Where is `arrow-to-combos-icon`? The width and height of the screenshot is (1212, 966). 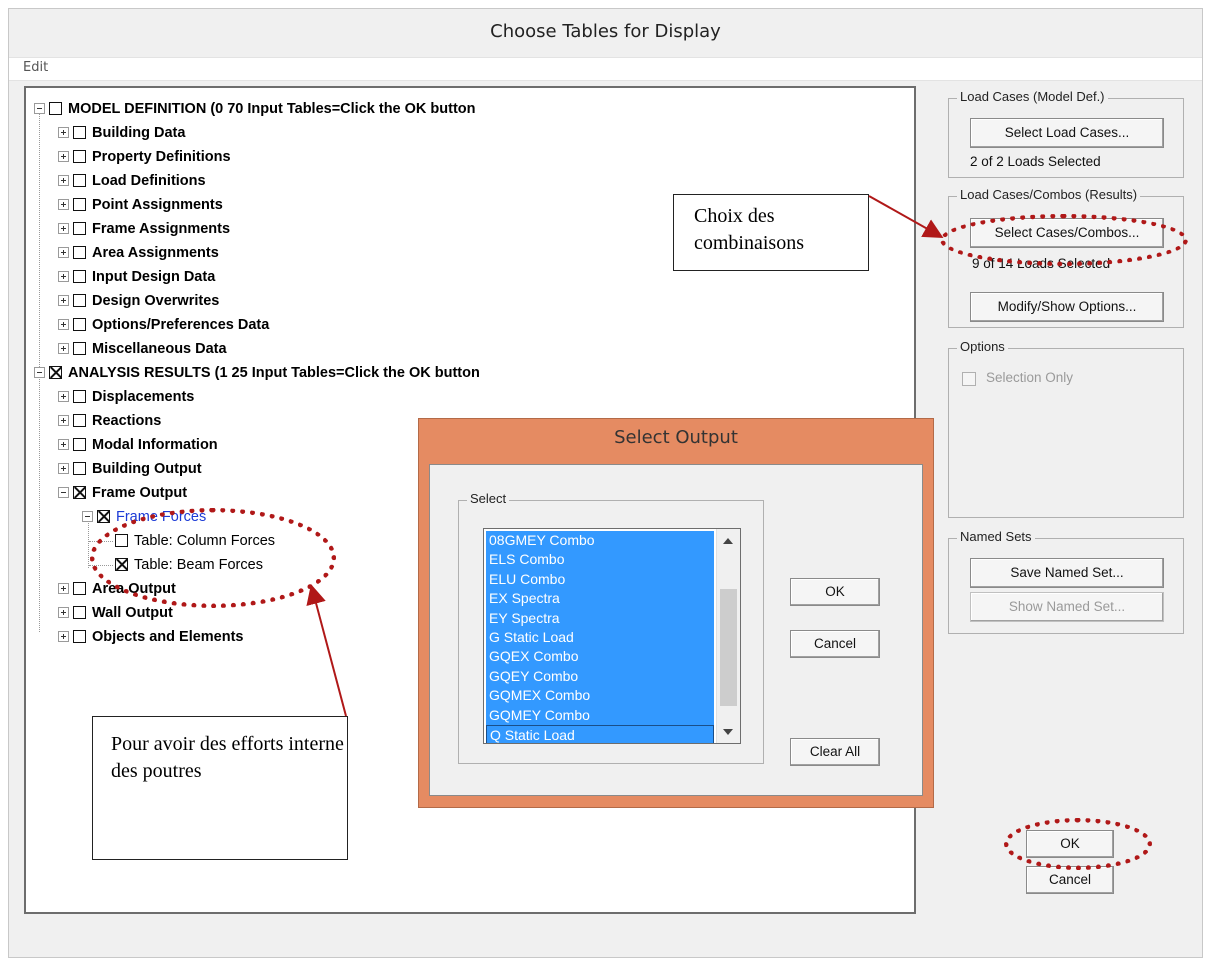 arrow-to-combos-icon is located at coordinates (906, 216).